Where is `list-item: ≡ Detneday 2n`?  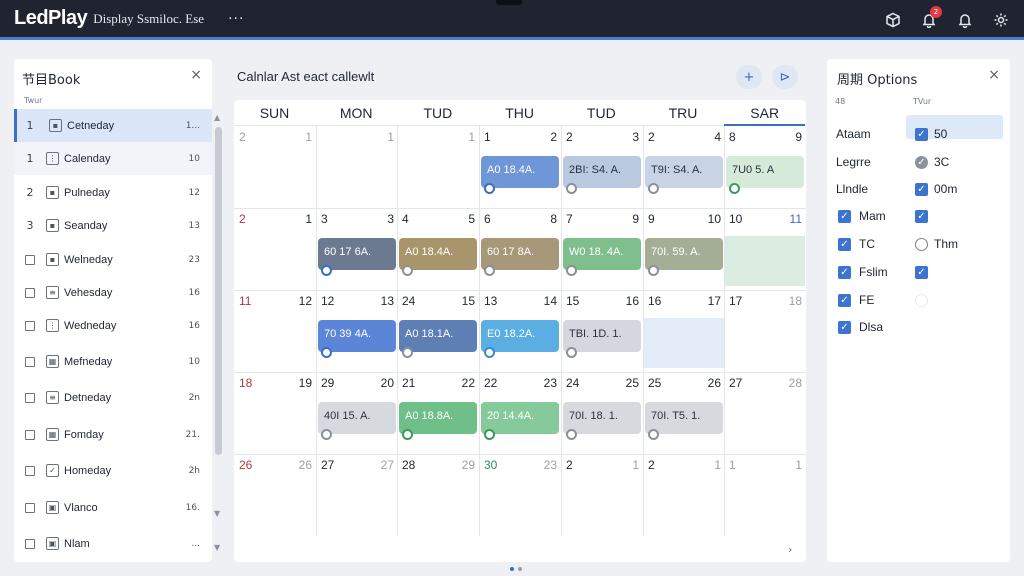
list-item: ≡ Detneday 2n is located at coordinates (113, 397).